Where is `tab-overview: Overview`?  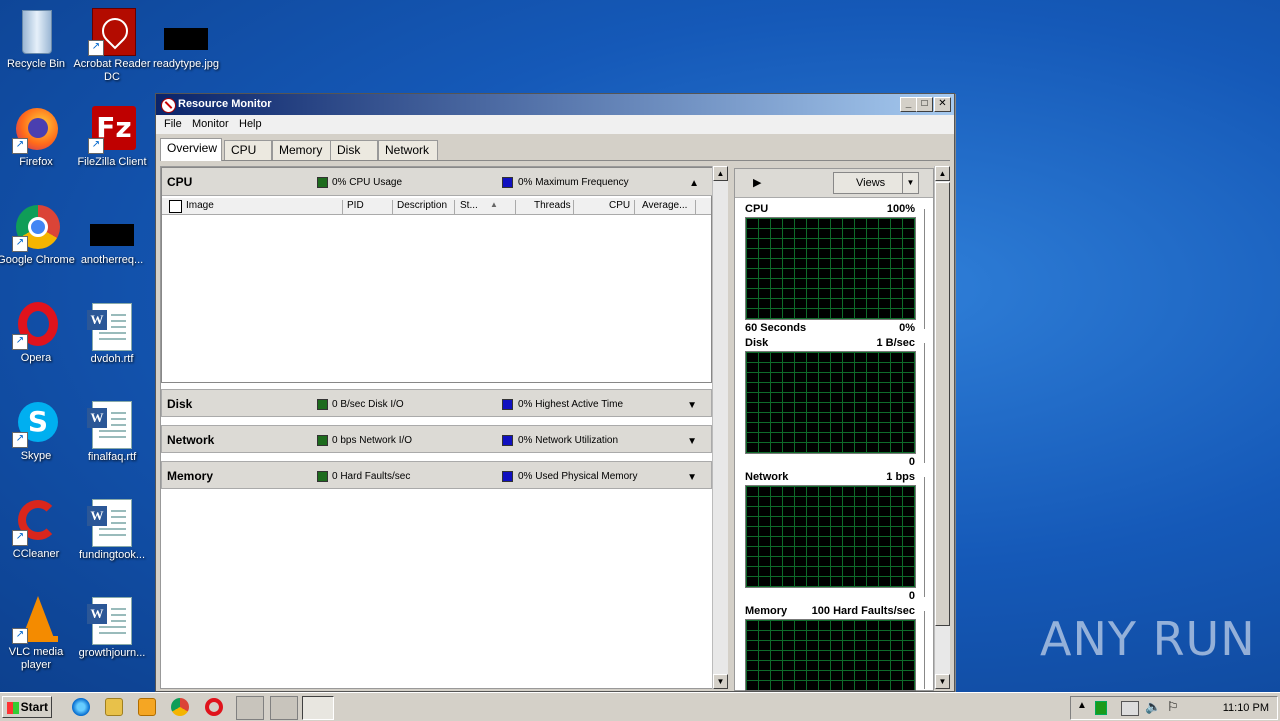
tab-overview: Overview is located at coordinates (191, 149).